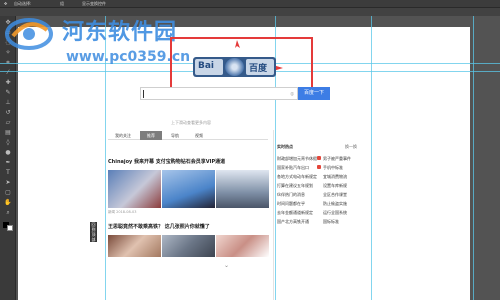 This screenshot has height=300, width=500. What do you see at coordinates (8, 193) in the screenshot?
I see `shape-icon: ▢` at bounding box center [8, 193].